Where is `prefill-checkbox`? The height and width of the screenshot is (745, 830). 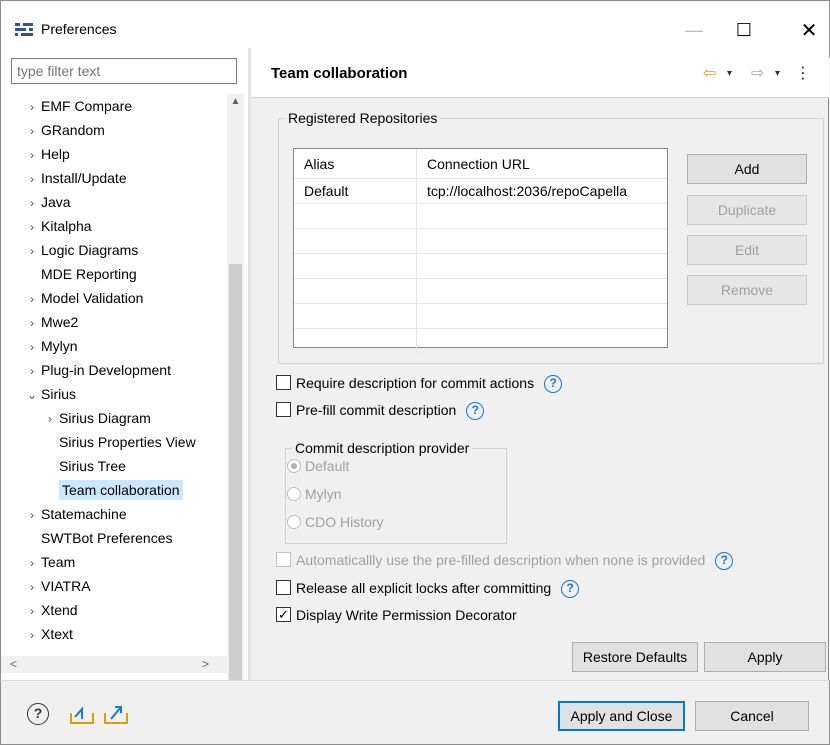 prefill-checkbox is located at coordinates (283, 409).